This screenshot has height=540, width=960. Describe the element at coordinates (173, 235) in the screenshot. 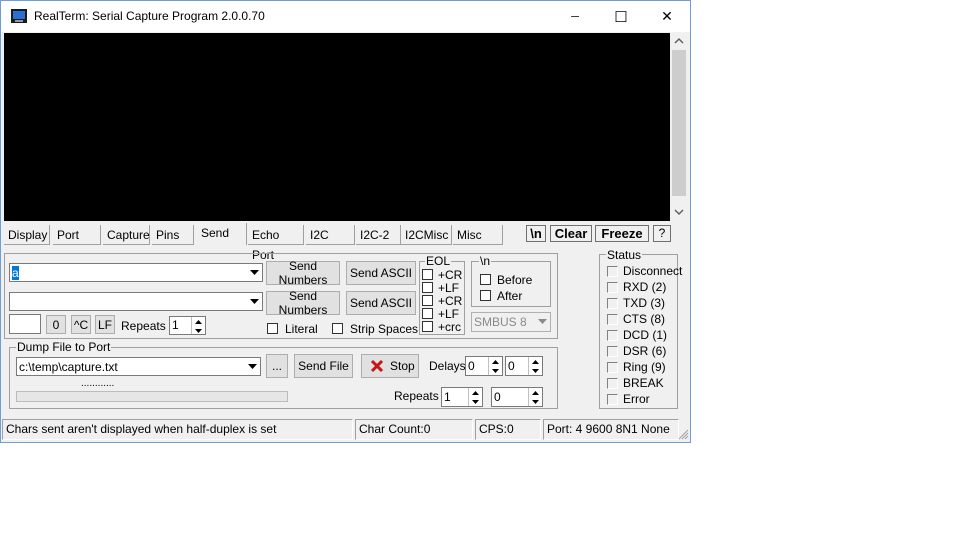

I see `tab-pins: Pins` at that location.